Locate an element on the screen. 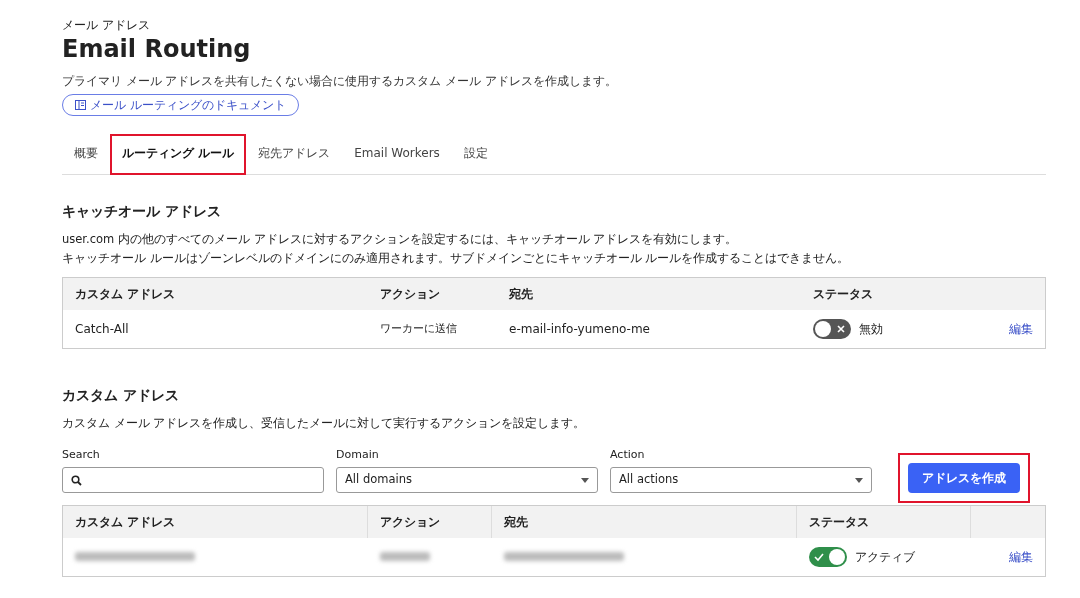 This screenshot has width=1080, height=598. create-address-button: アドレスを作成 is located at coordinates (964, 478).